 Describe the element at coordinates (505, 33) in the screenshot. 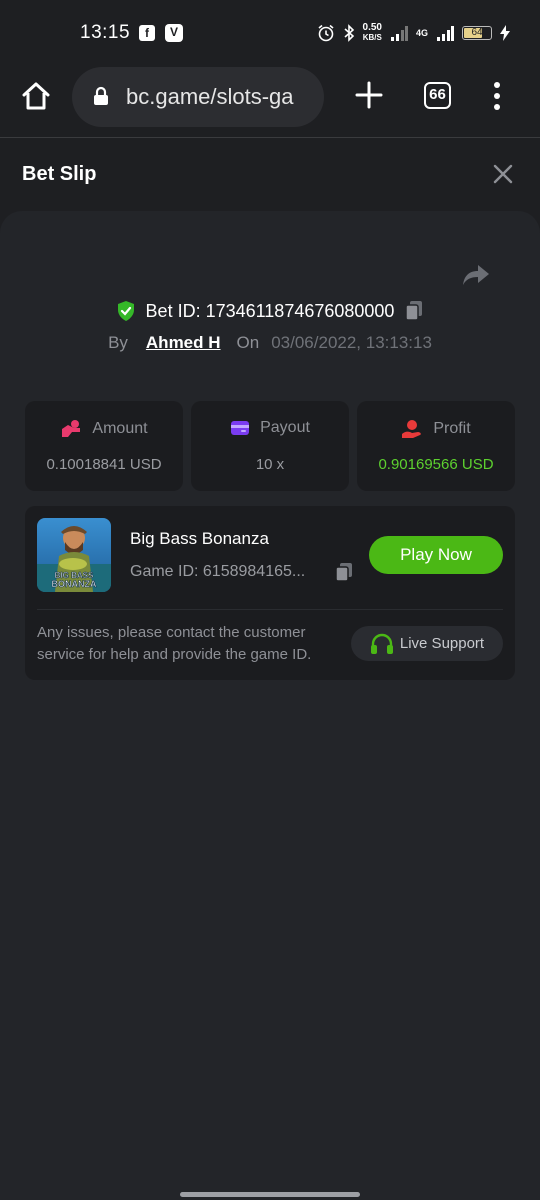

I see `charging-icon` at that location.